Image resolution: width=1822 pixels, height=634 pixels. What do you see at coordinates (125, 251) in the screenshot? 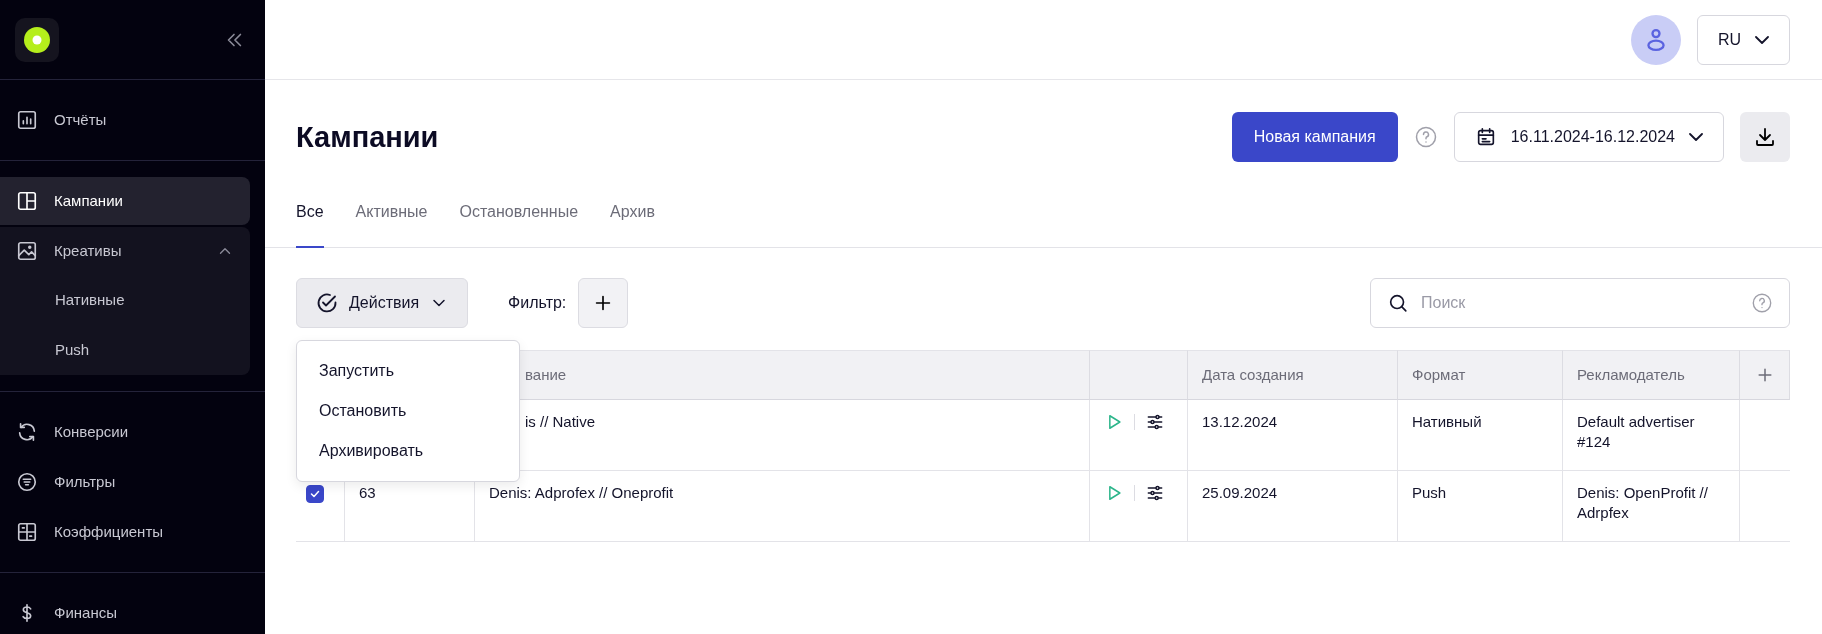
I see `sidebar-item: Креативы` at bounding box center [125, 251].